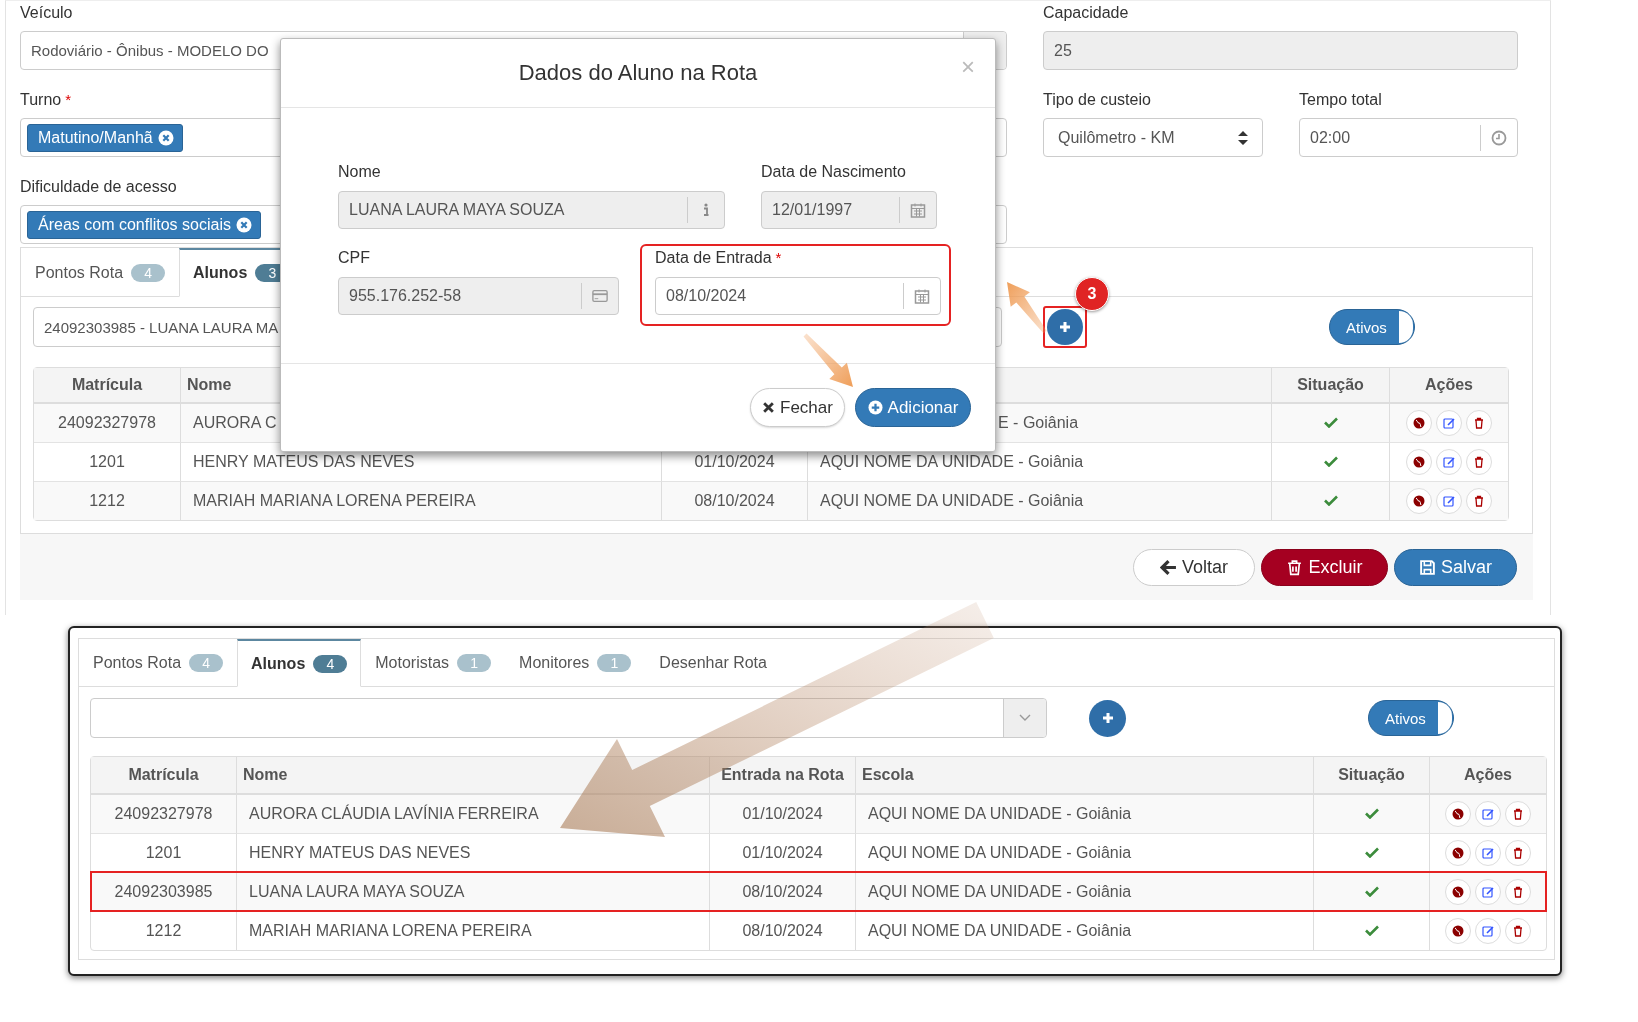 The image size is (1638, 1022). Describe the element at coordinates (164, 930) in the screenshot. I see `table-cell: 1212` at that location.